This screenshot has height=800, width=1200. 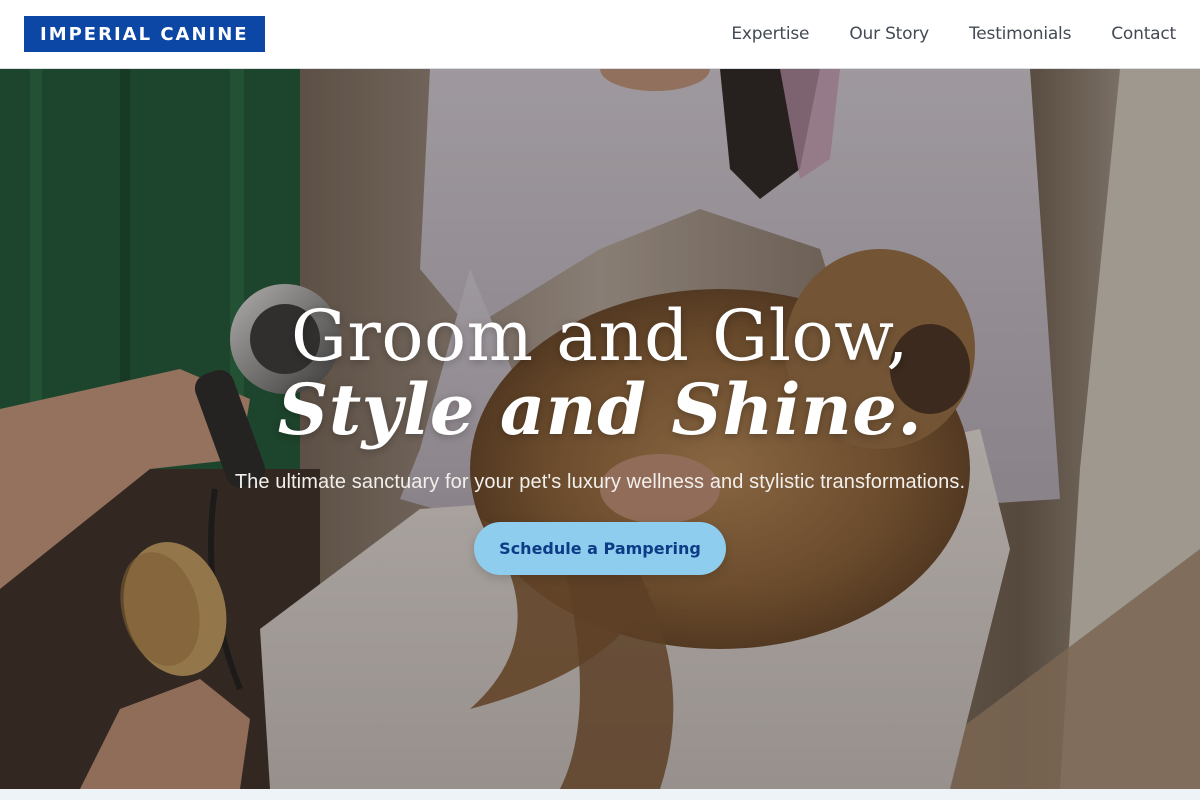 I want to click on nav-link-testimonials: Testimonials, so click(x=1020, y=34).